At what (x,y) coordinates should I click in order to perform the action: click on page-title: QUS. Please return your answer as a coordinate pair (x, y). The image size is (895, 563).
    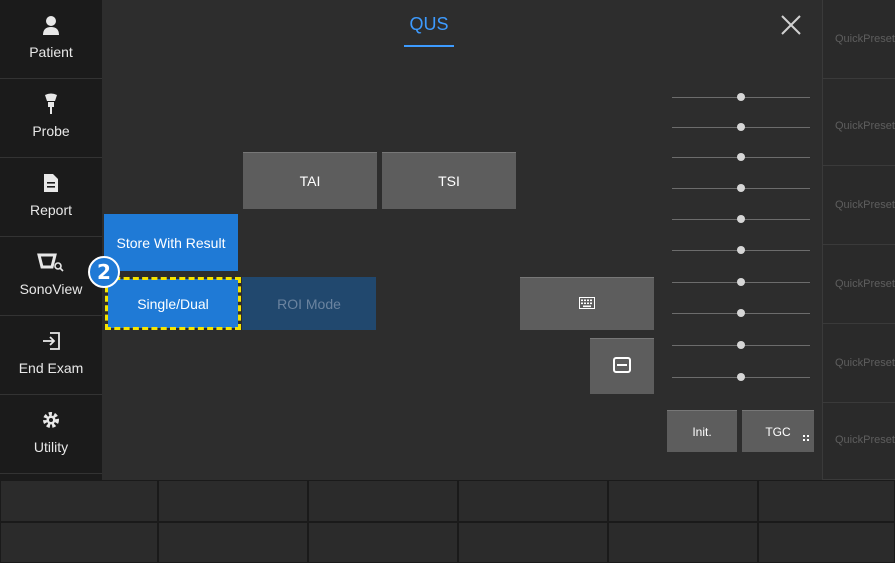
    Looking at the image, I should click on (429, 24).